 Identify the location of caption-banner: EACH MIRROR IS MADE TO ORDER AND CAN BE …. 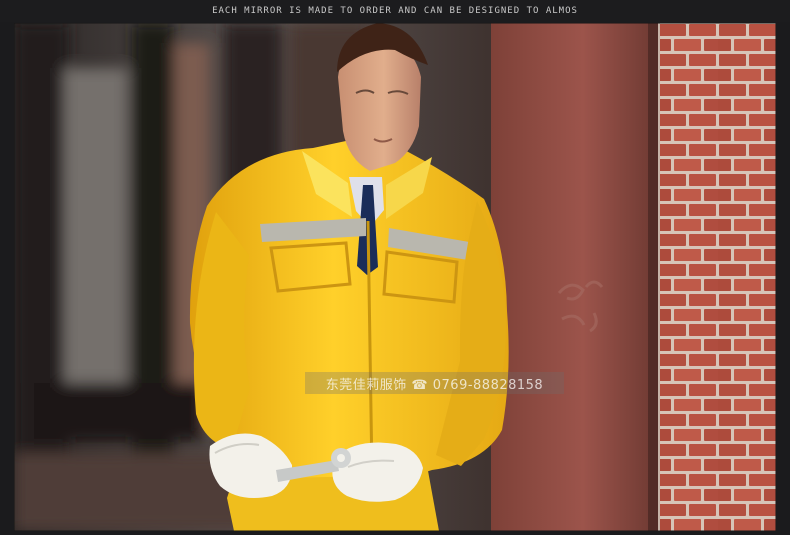
(395, 11).